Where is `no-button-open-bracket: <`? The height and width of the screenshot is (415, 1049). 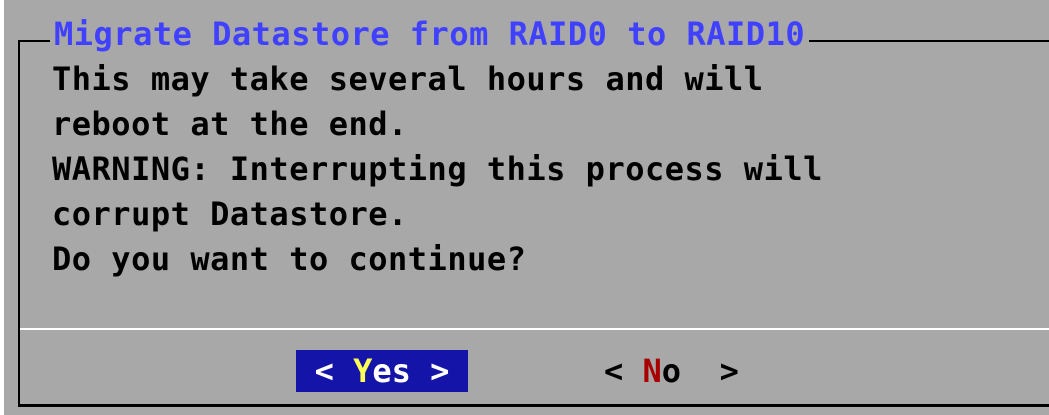 no-button-open-bracket: < is located at coordinates (623, 371).